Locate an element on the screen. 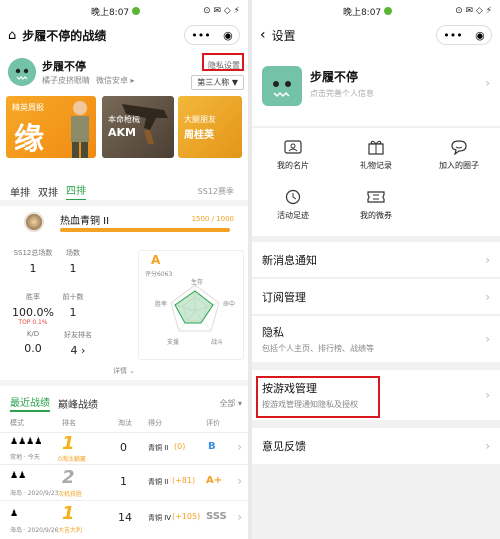 This screenshot has width=500, height=539. tab-peak-battles: 巅峰战绩 is located at coordinates (78, 403).